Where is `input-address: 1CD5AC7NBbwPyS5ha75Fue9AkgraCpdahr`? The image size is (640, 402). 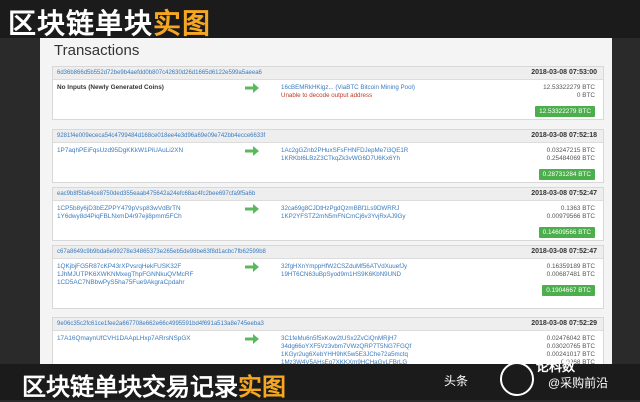
input-address: 1CD5AC7NBbwPyS5ha75Fue9AkgraCpdahr is located at coordinates (162, 283).